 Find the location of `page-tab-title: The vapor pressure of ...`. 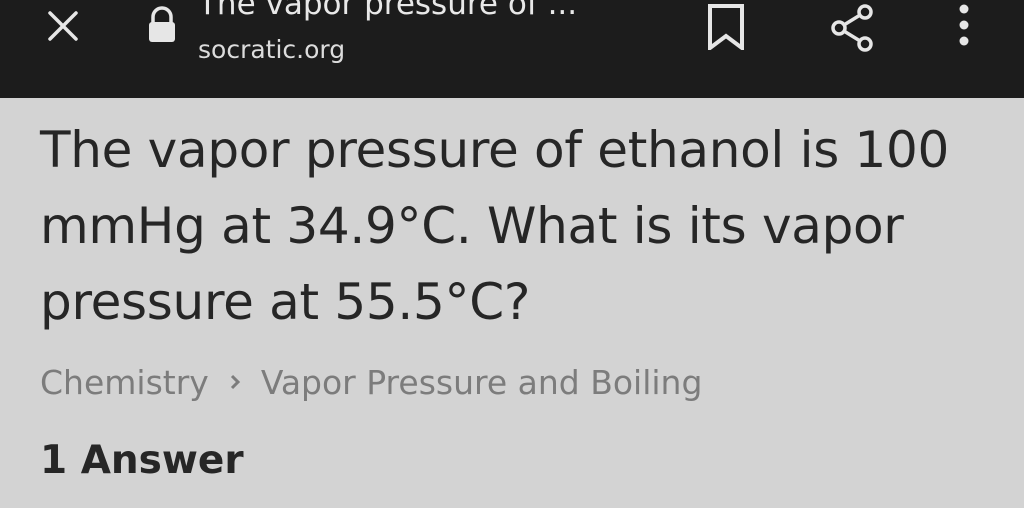

page-tab-title: The vapor pressure of ... is located at coordinates (388, 11).